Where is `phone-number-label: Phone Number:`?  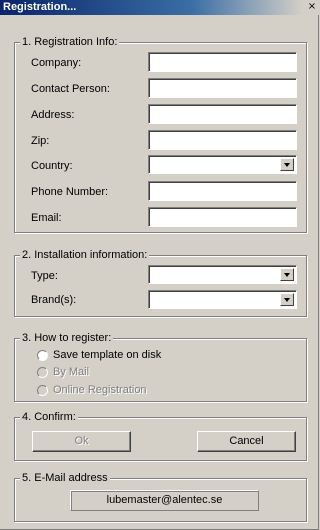 phone-number-label: Phone Number: is located at coordinates (70, 192).